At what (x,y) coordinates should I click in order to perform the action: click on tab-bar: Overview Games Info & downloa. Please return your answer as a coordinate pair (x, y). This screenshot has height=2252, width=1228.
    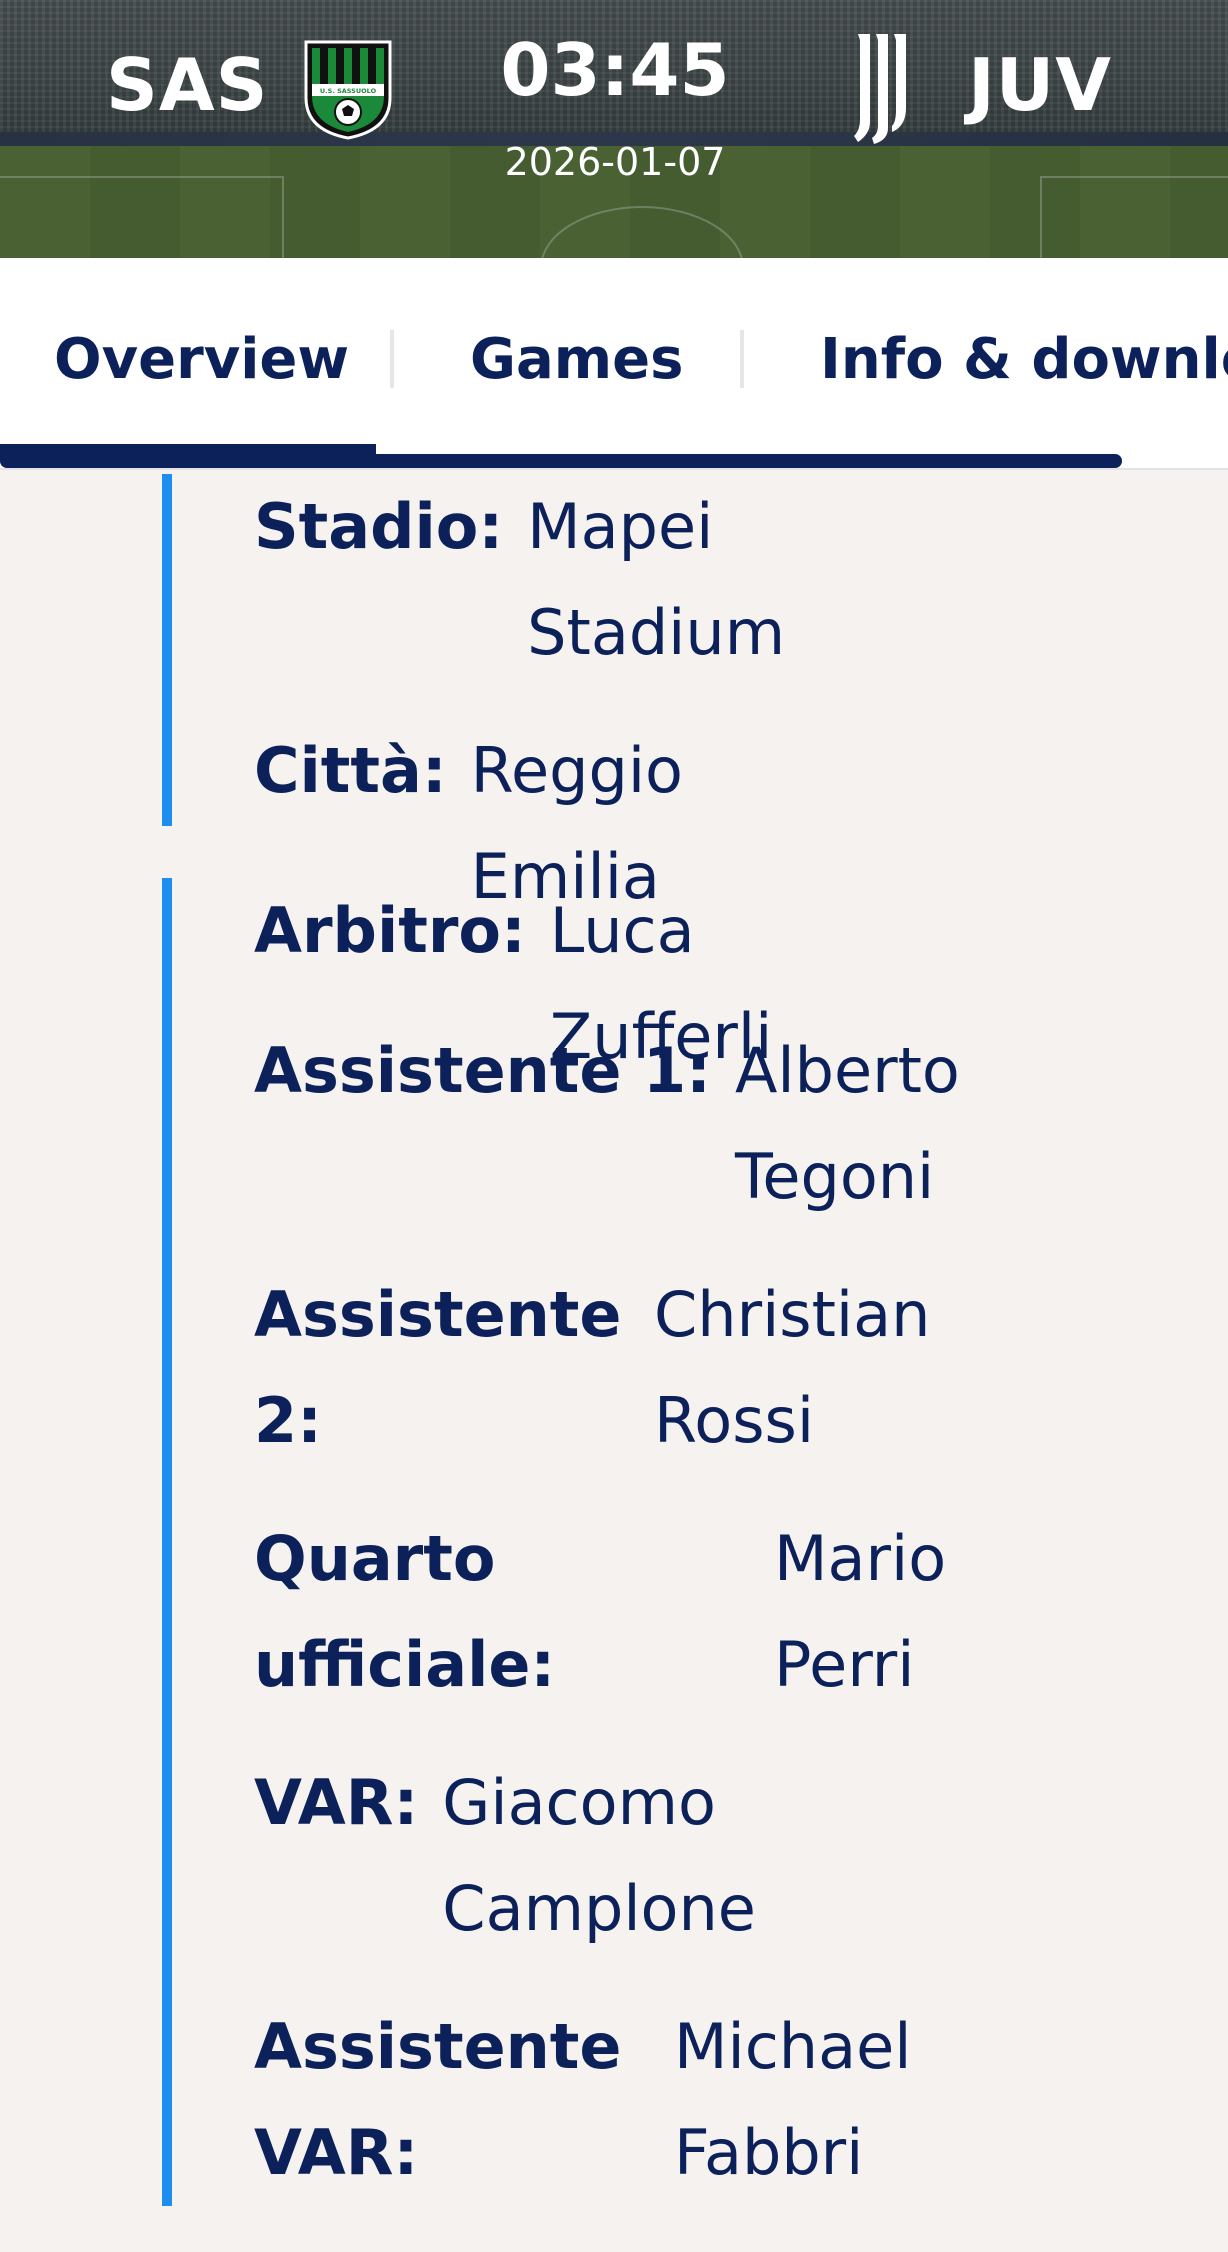
    Looking at the image, I should click on (614, 364).